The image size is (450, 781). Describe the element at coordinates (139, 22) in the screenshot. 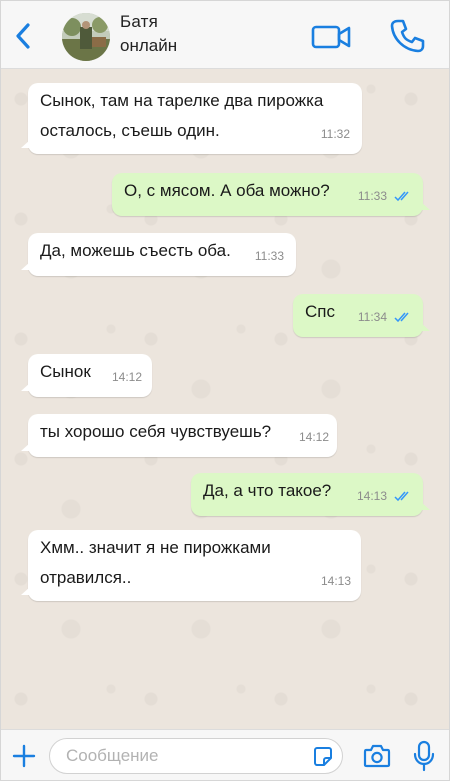

I see `contact-name: Батя` at that location.